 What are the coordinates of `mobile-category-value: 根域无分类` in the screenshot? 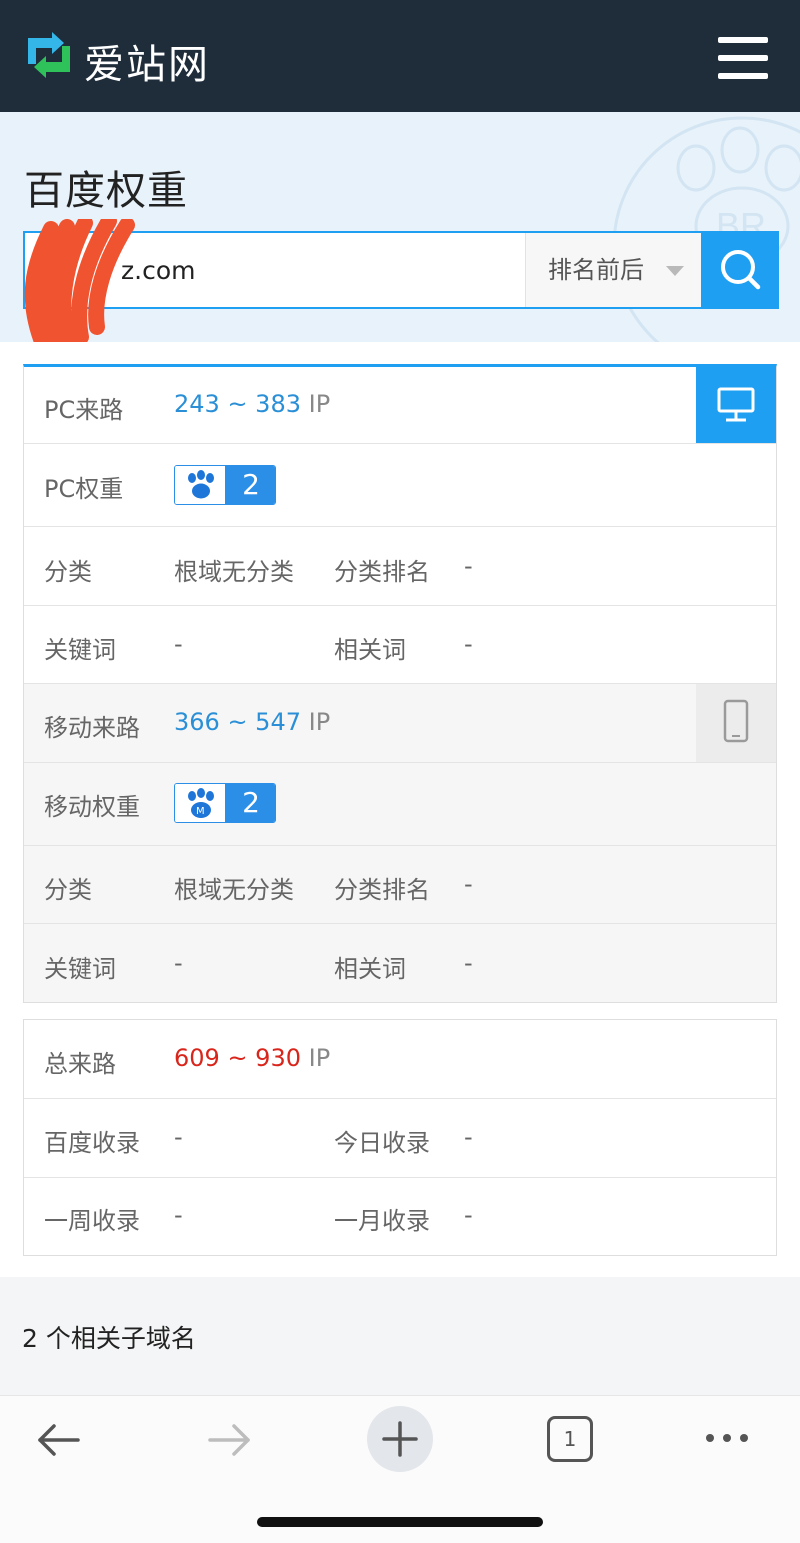 It's located at (234, 890).